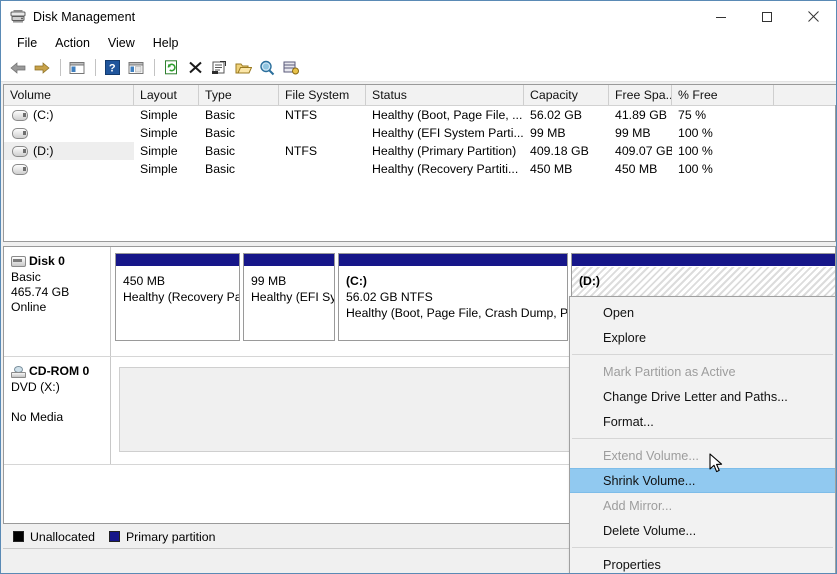 Image resolution: width=837 pixels, height=574 pixels. Describe the element at coordinates (723, 95) in the screenshot. I see `column-header-free: % Free` at that location.